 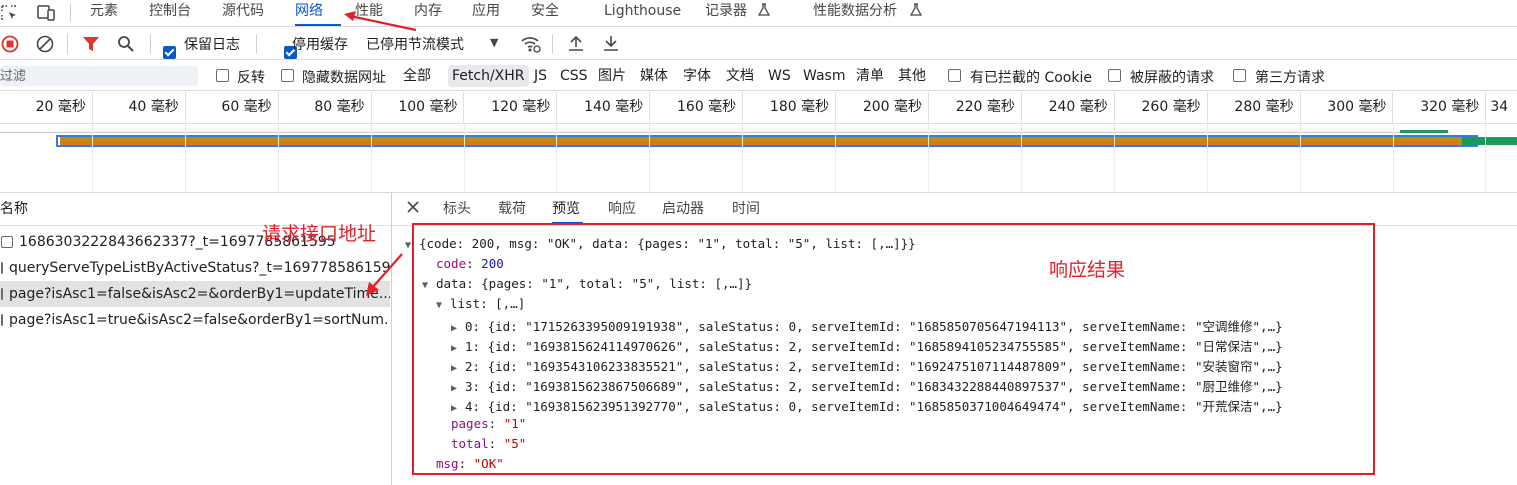 What do you see at coordinates (512, 208) in the screenshot?
I see `tab-payload: 载荷` at bounding box center [512, 208].